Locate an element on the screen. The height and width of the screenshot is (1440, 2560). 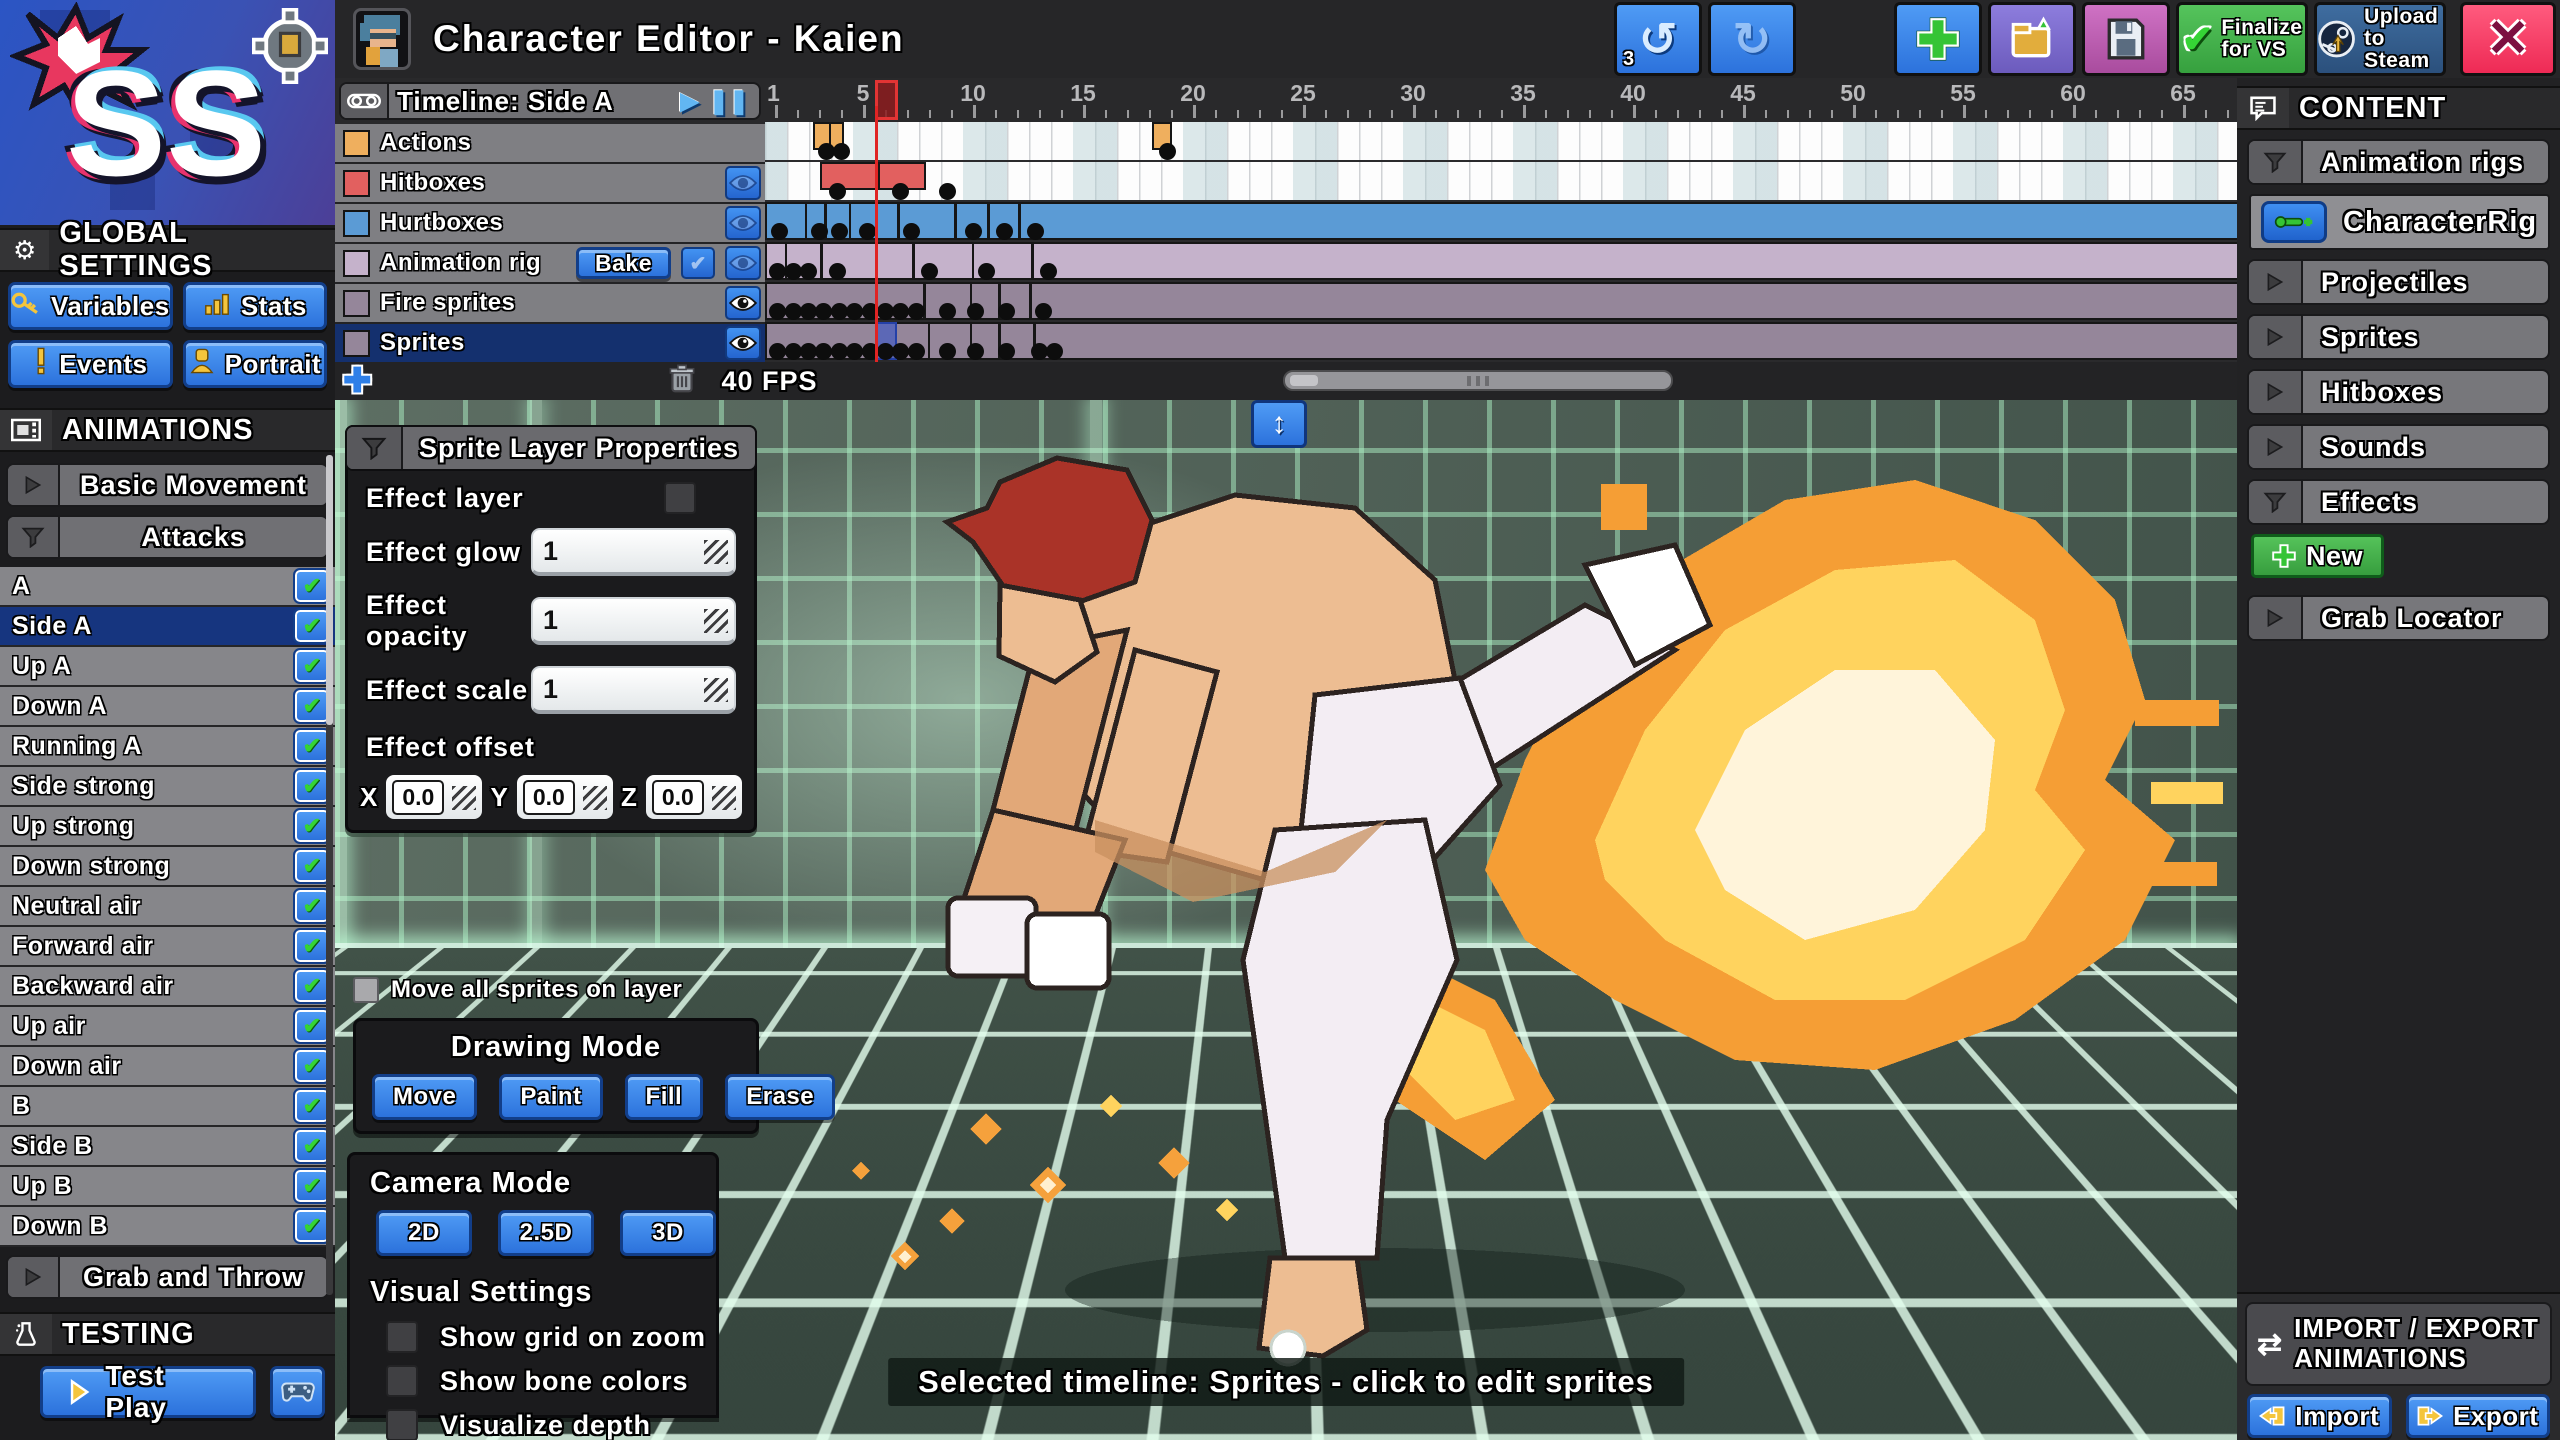
gear-icon is located at coordinates (290, 46).